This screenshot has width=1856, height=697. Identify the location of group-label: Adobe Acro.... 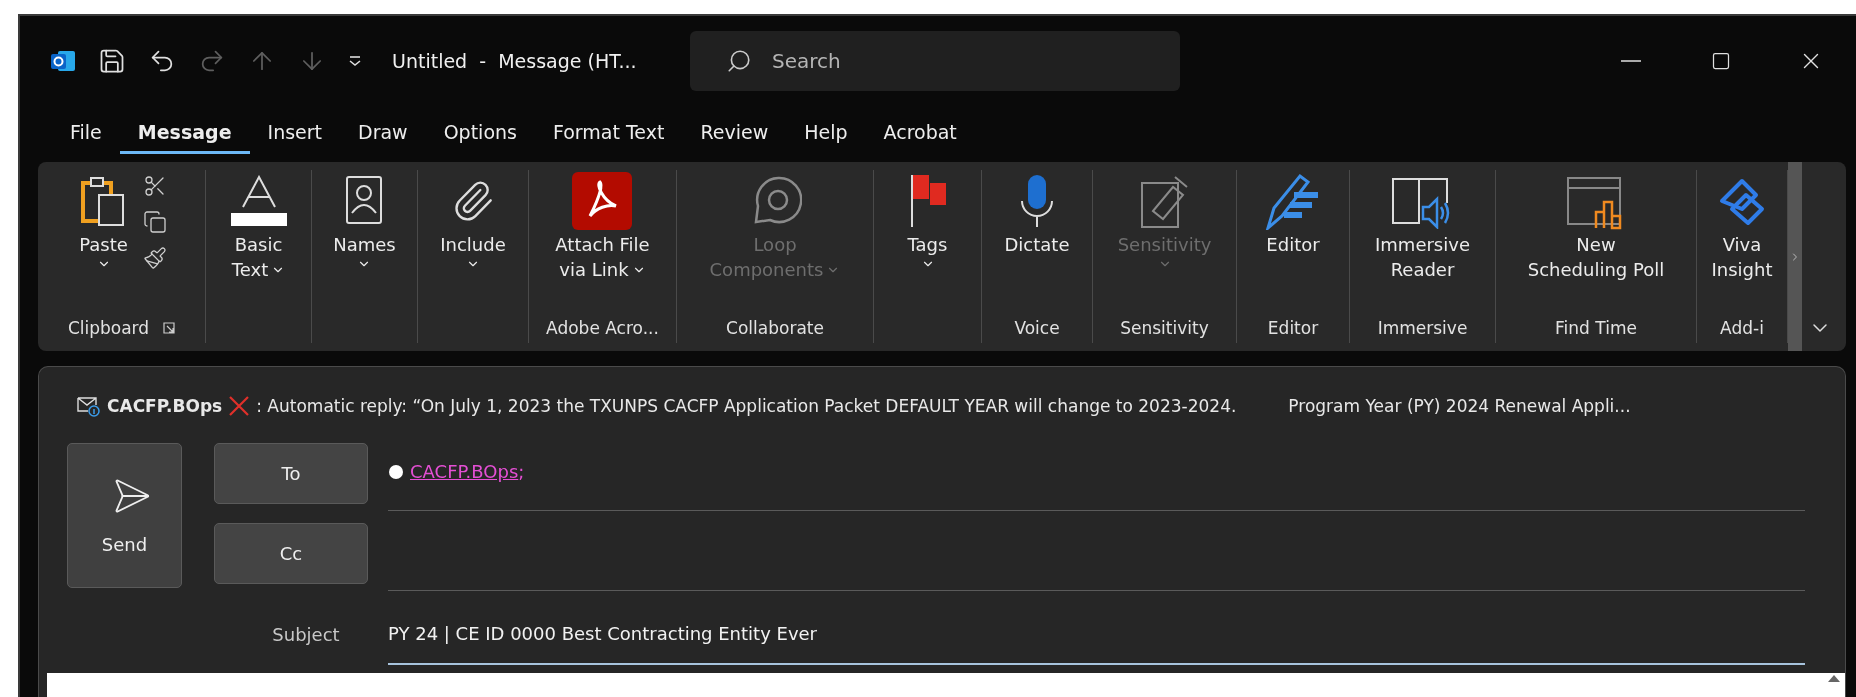
(602, 328).